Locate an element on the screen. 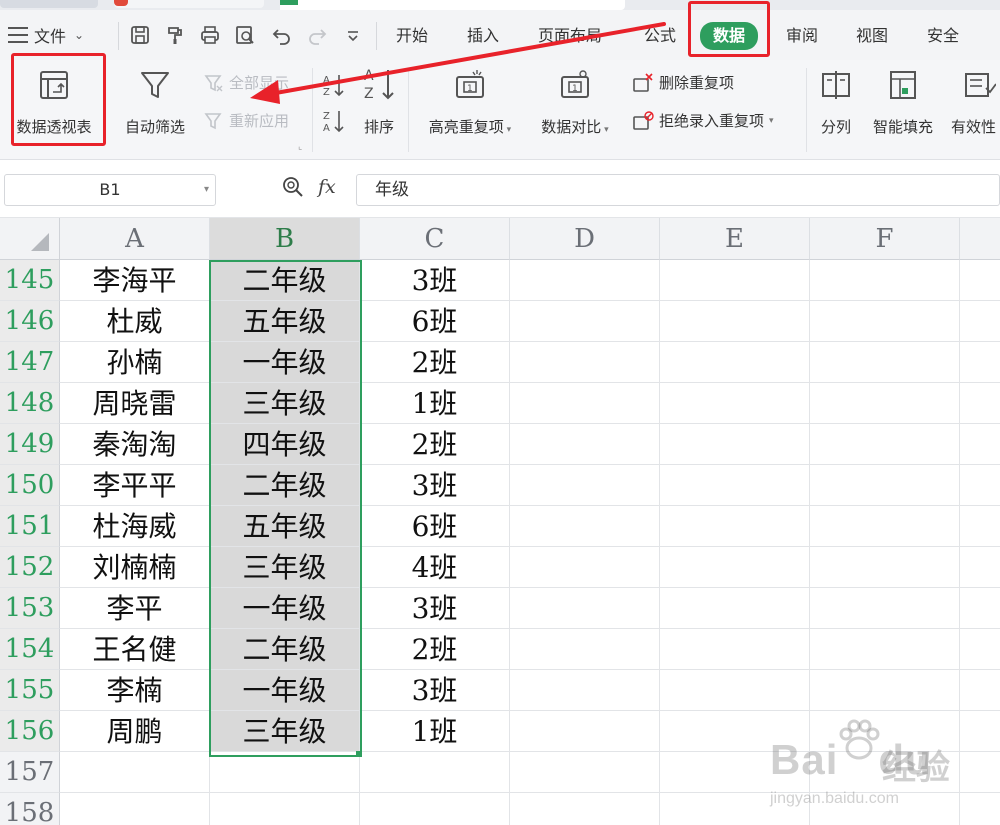 The height and width of the screenshot is (825, 1000). print-preview-icon is located at coordinates (245, 35).